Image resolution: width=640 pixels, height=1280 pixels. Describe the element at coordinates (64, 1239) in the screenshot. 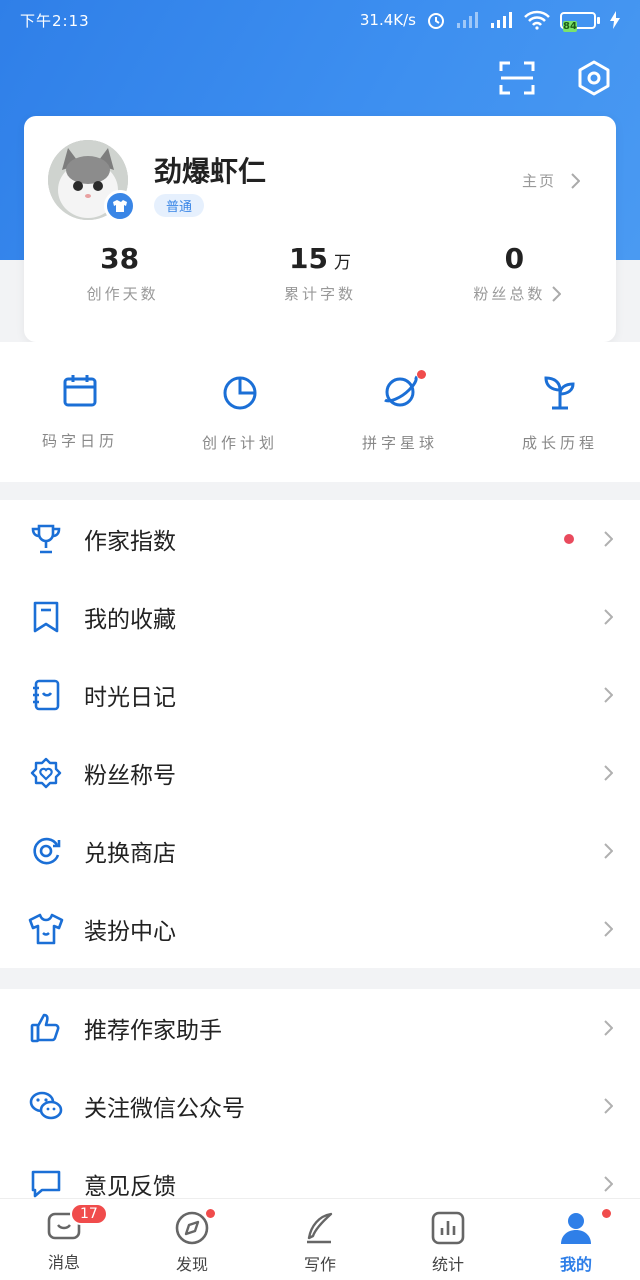

I see `tab-messages: 17 消息` at that location.